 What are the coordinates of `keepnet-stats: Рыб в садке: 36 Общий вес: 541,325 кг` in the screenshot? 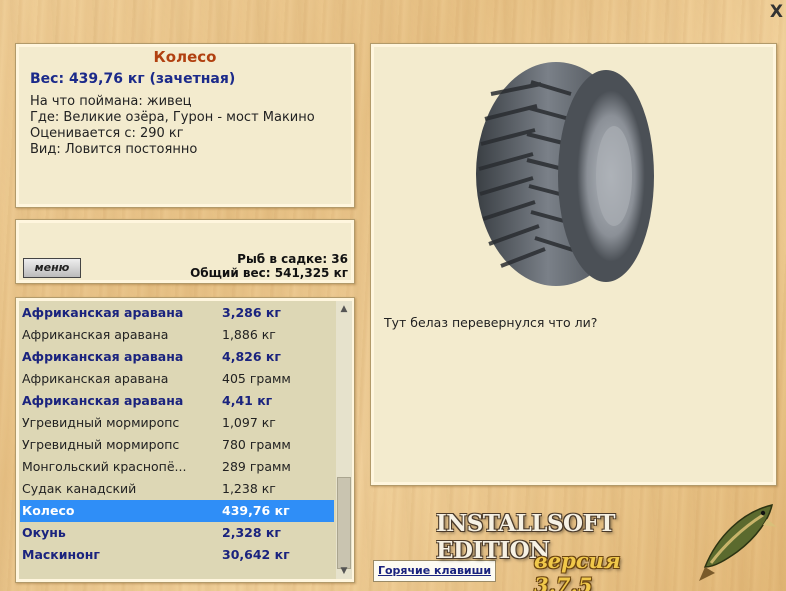 It's located at (269, 266).